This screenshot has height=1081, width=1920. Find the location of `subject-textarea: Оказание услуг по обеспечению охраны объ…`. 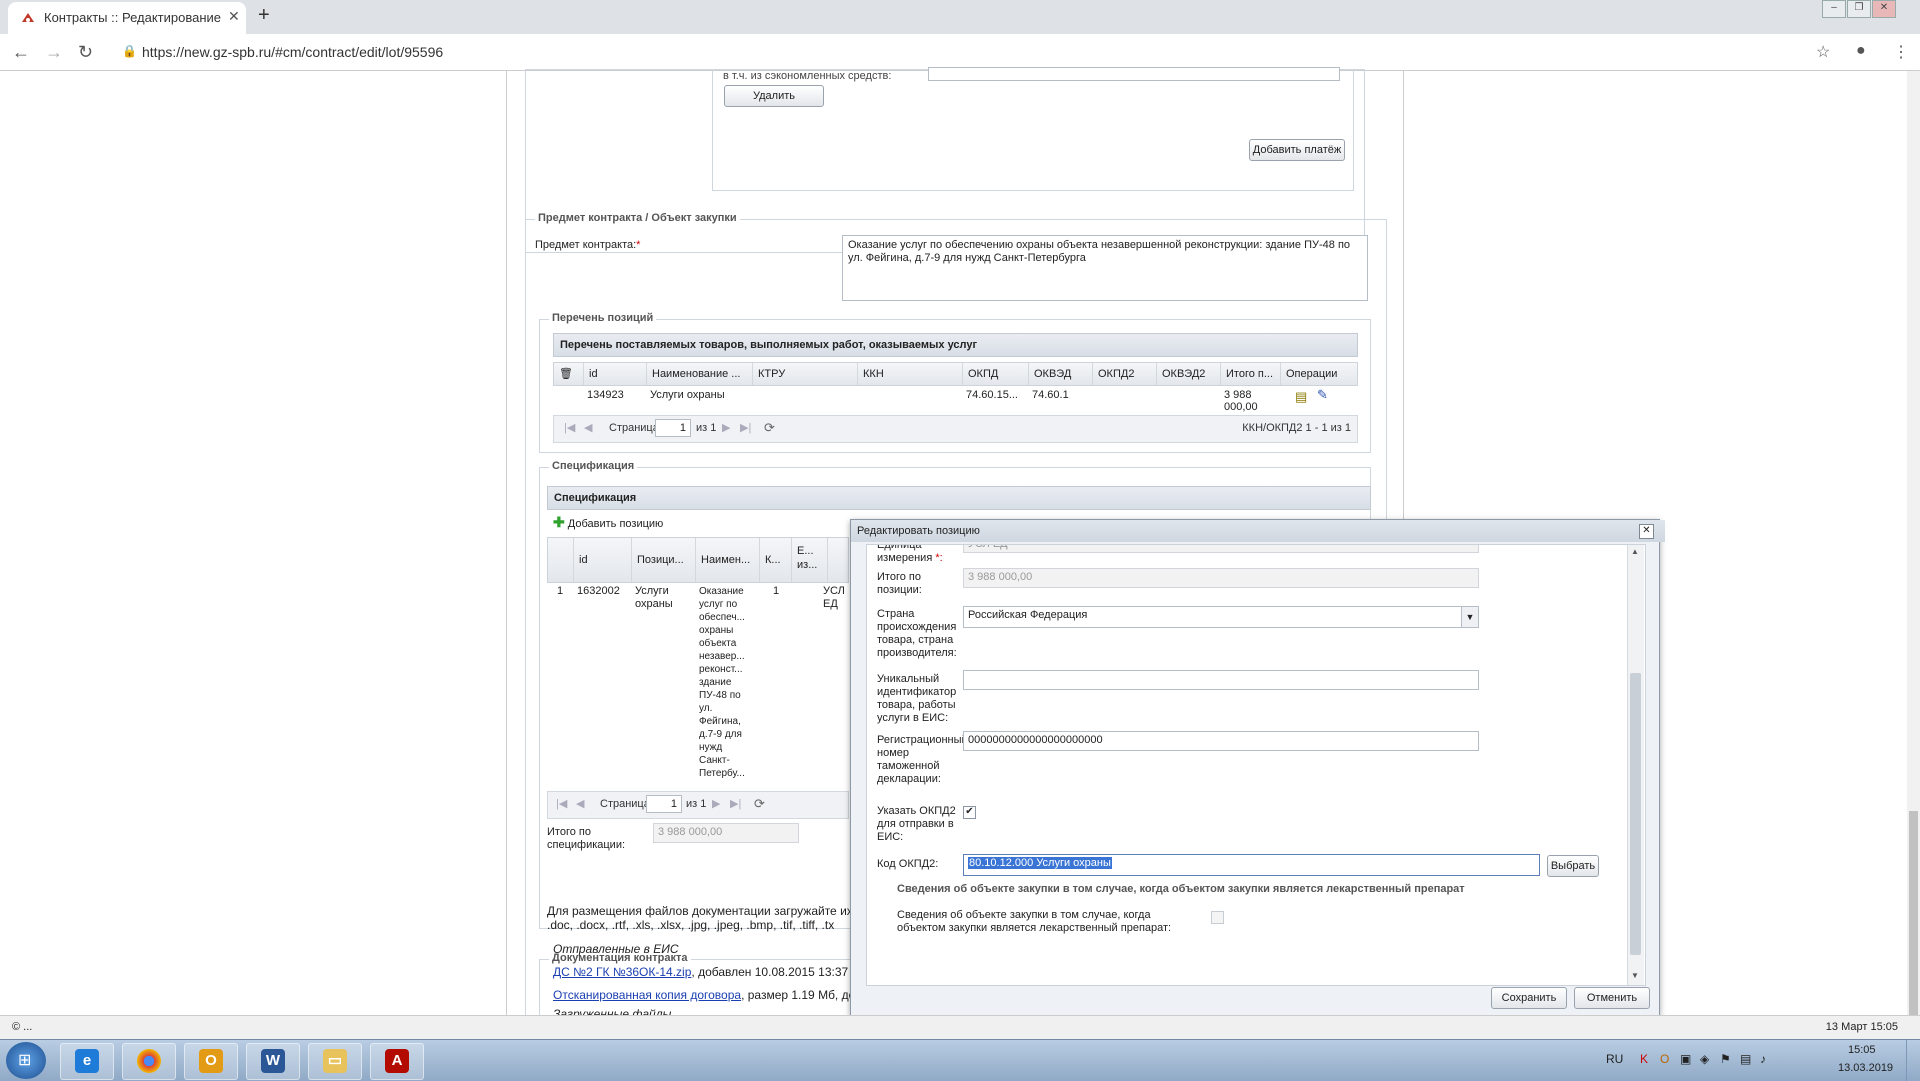

subject-textarea: Оказание услуг по обеспечению охраны объ… is located at coordinates (1105, 268).